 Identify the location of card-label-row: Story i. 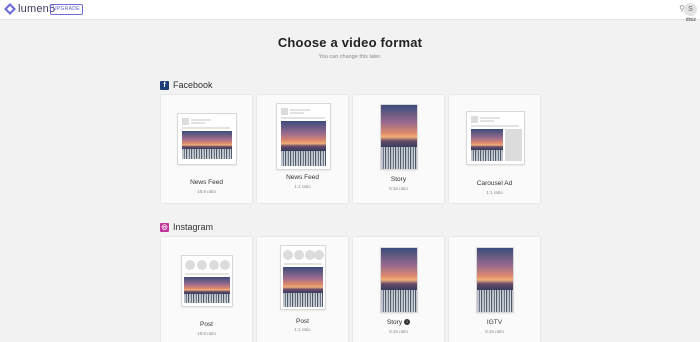
(398, 322).